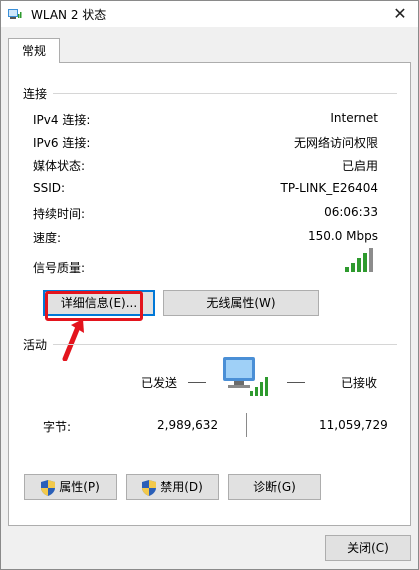 The width and height of the screenshot is (419, 570). What do you see at coordinates (62, 120) in the screenshot?
I see `ipv4-label: IPv4 连接:` at bounding box center [62, 120].